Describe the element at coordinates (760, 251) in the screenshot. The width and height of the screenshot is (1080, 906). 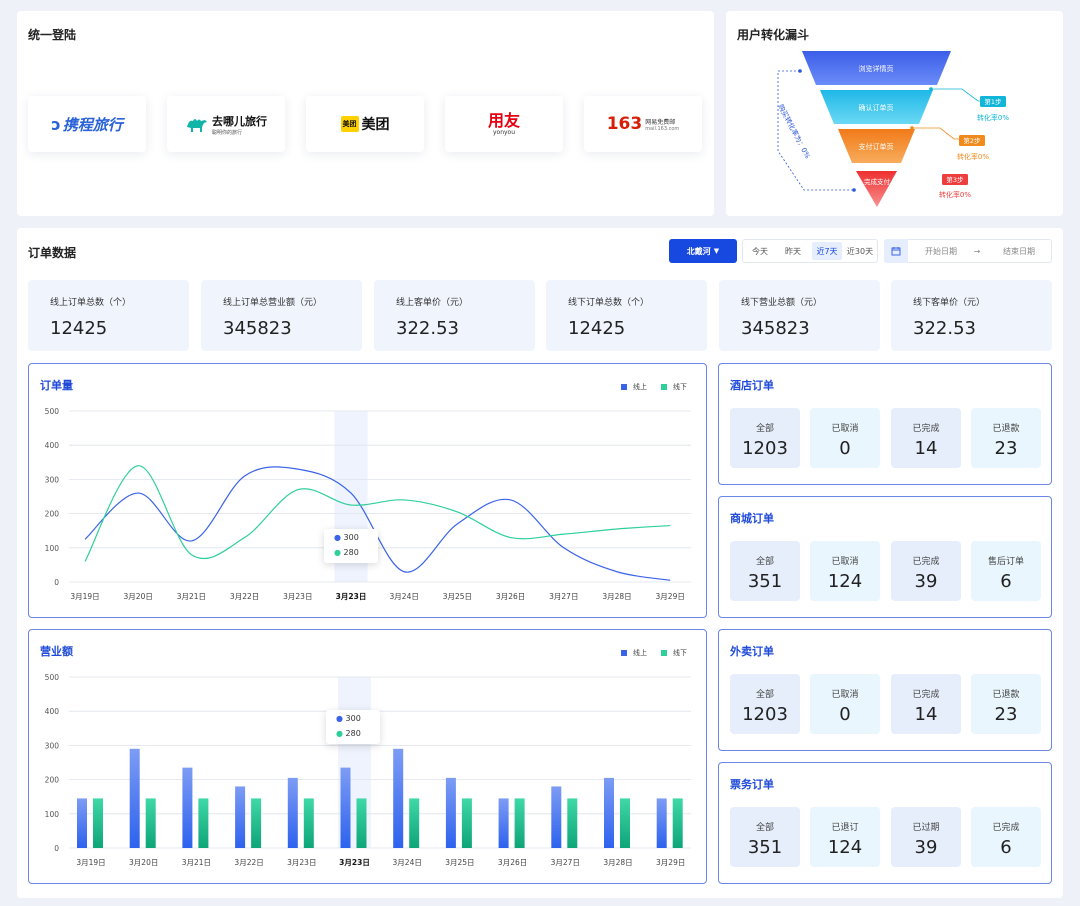
I see `range-today: 今天` at that location.